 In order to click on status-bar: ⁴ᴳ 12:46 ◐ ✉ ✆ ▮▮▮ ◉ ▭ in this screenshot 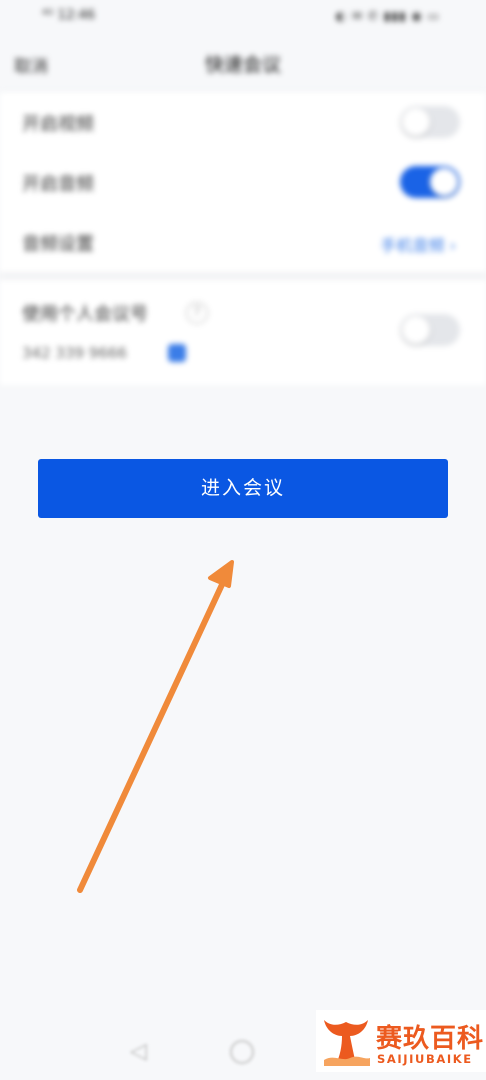, I will do `click(243, 17)`.